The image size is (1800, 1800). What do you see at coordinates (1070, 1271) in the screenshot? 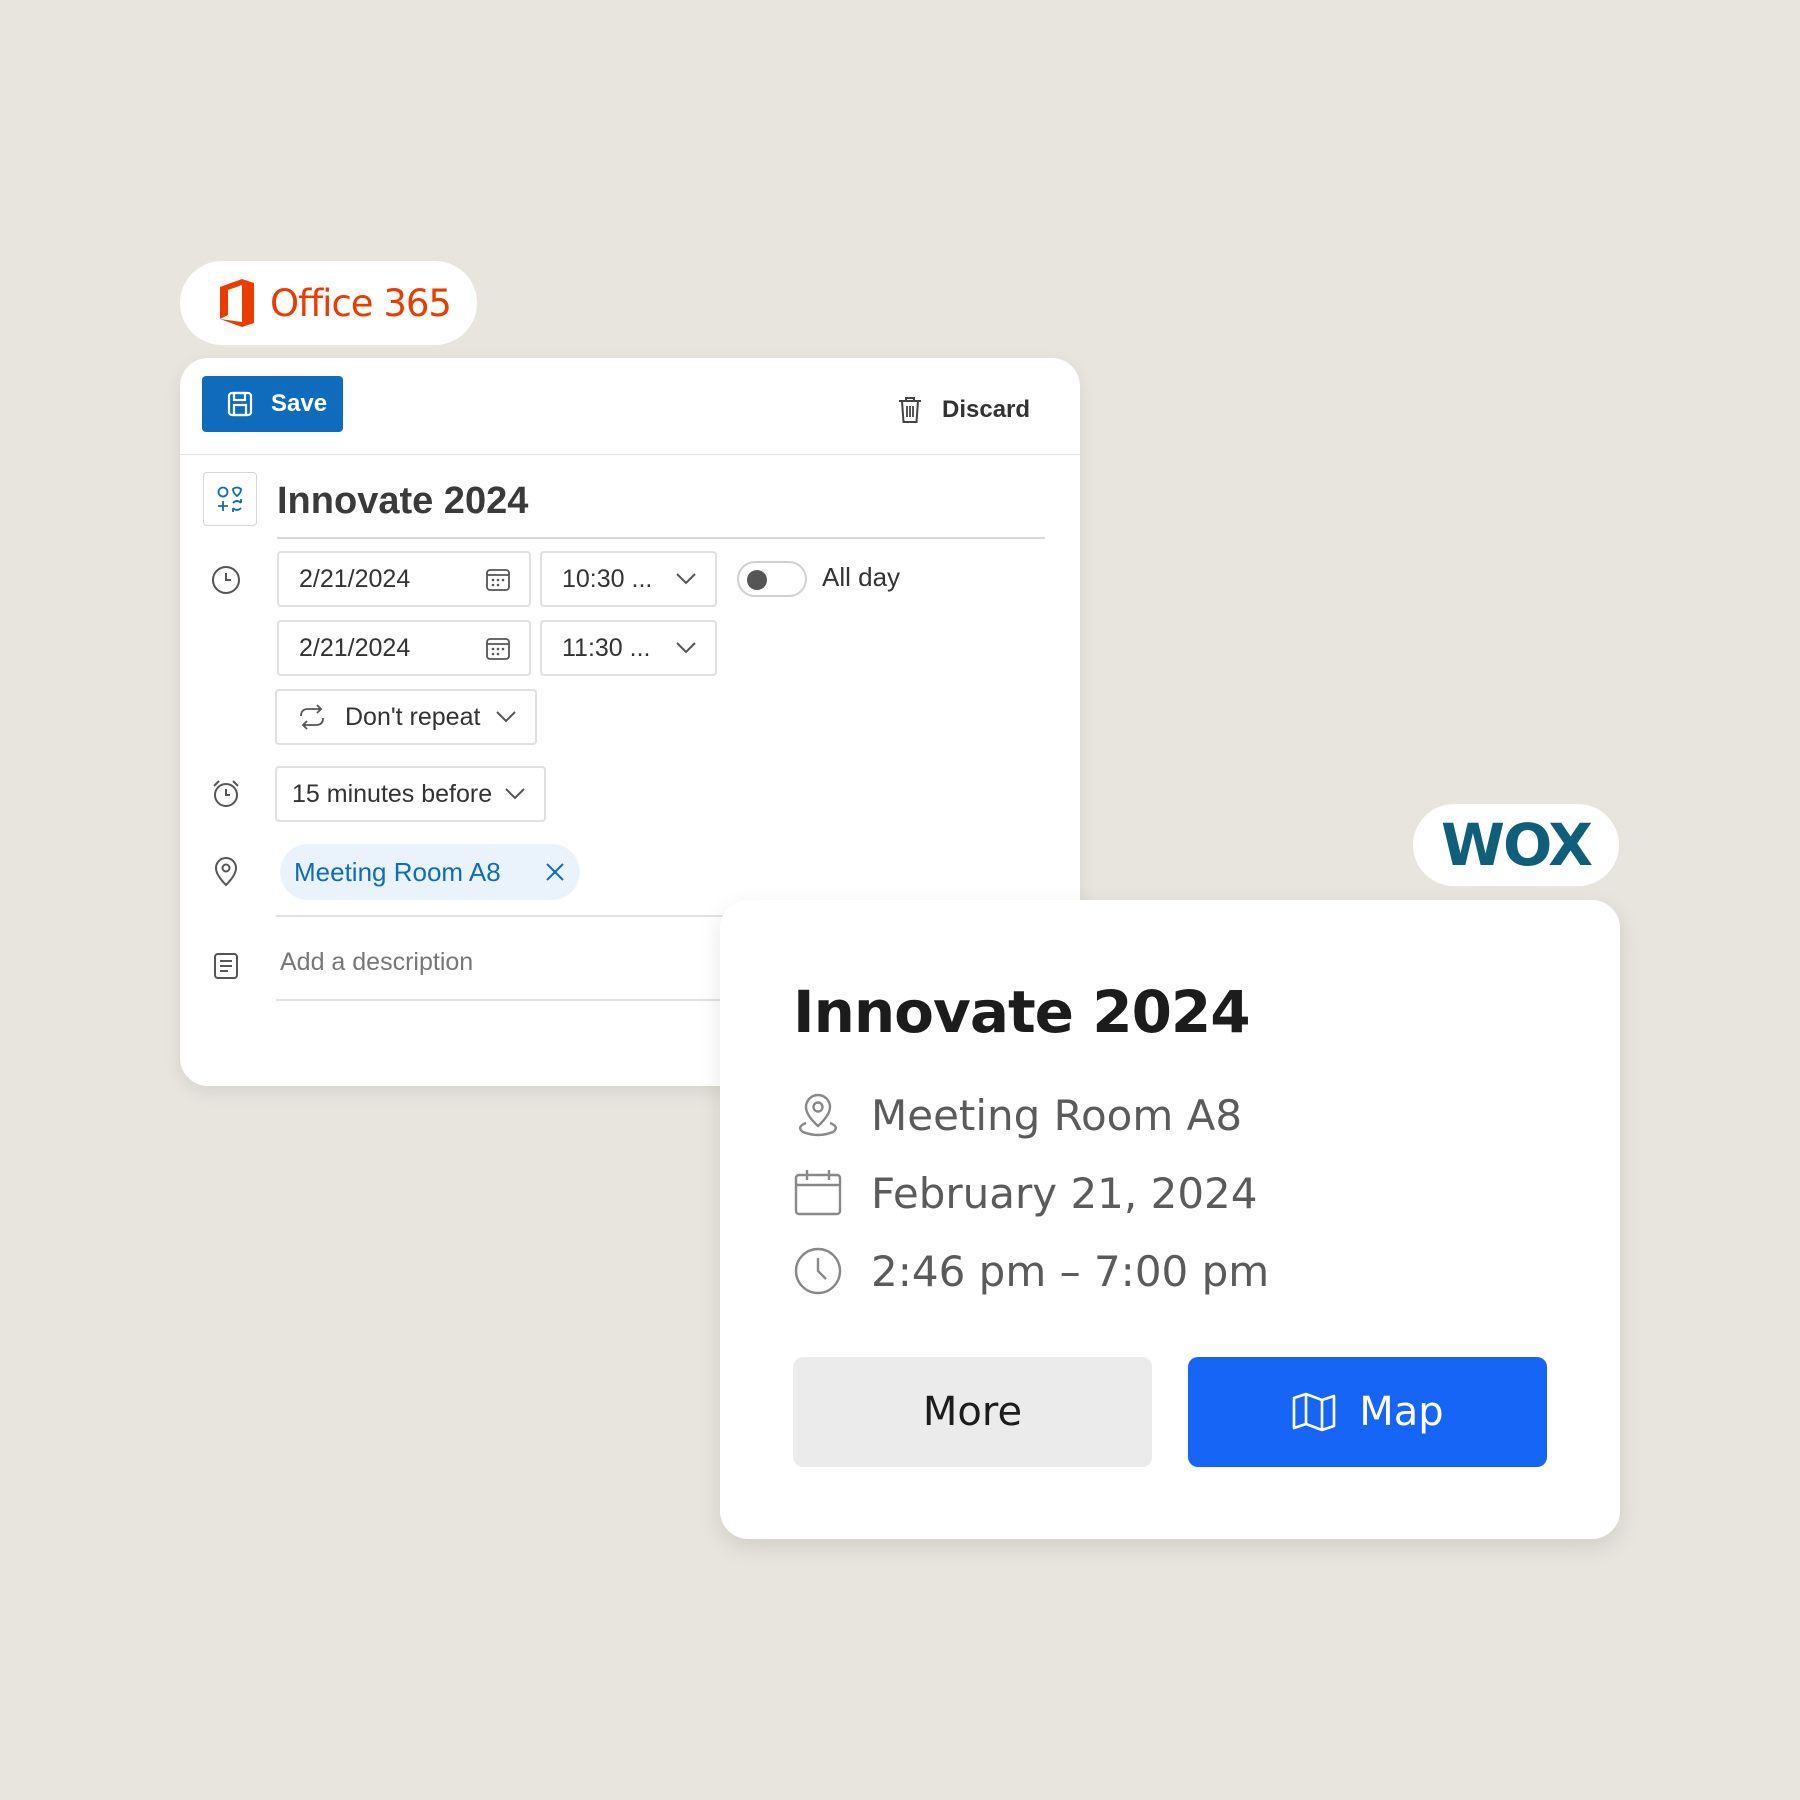
I see `wox-time-text: 2:46 pm – 7:00 pm` at bounding box center [1070, 1271].